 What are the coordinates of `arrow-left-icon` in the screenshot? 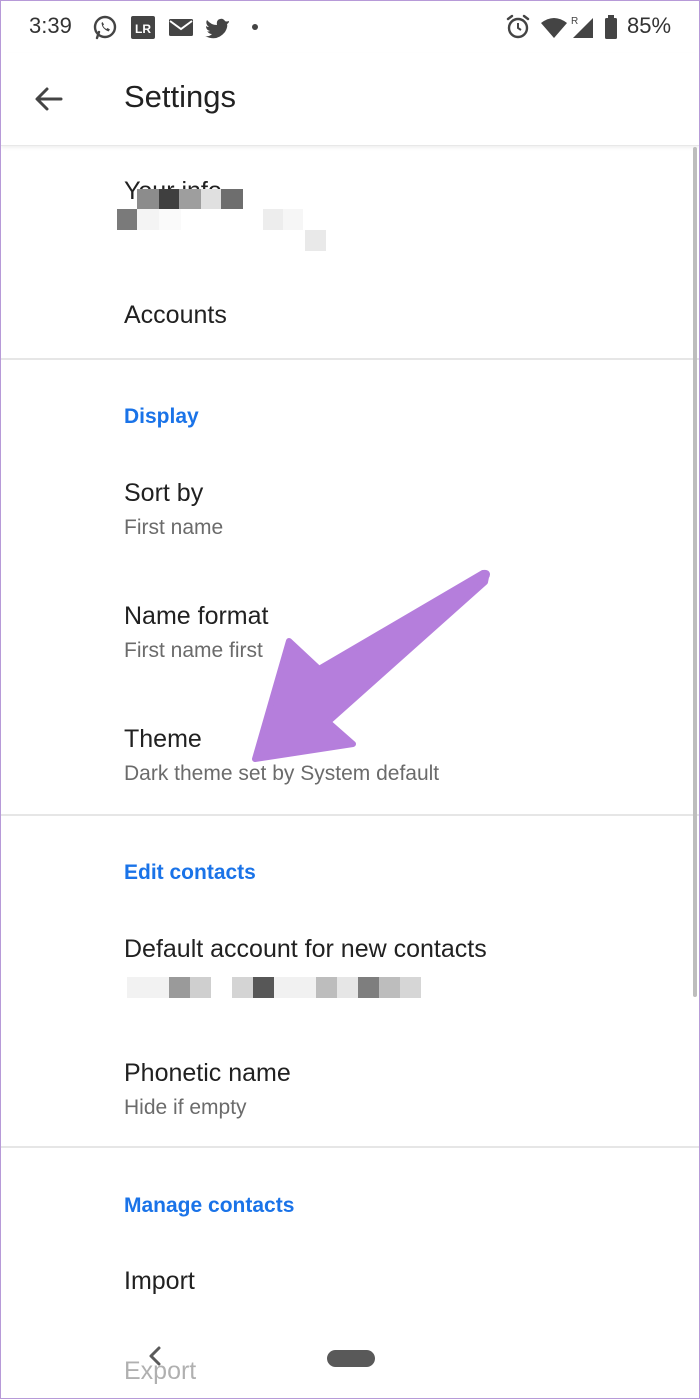 It's located at (49, 99).